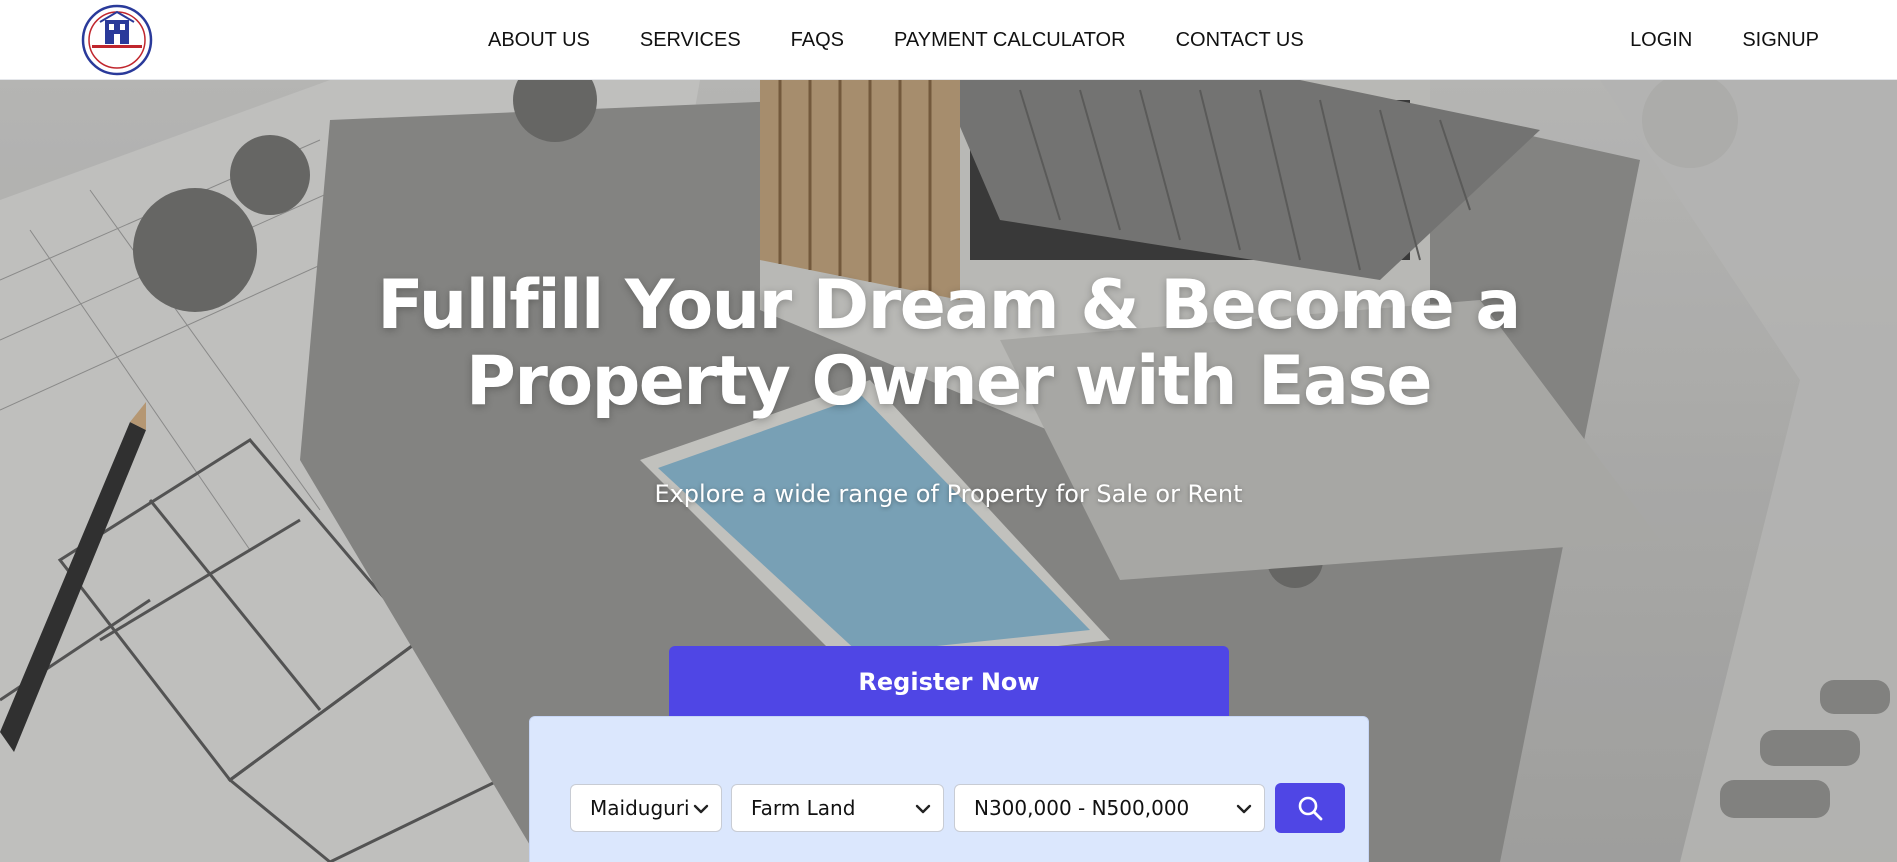  I want to click on price-range-value: N300,000 - N500,000, so click(1082, 808).